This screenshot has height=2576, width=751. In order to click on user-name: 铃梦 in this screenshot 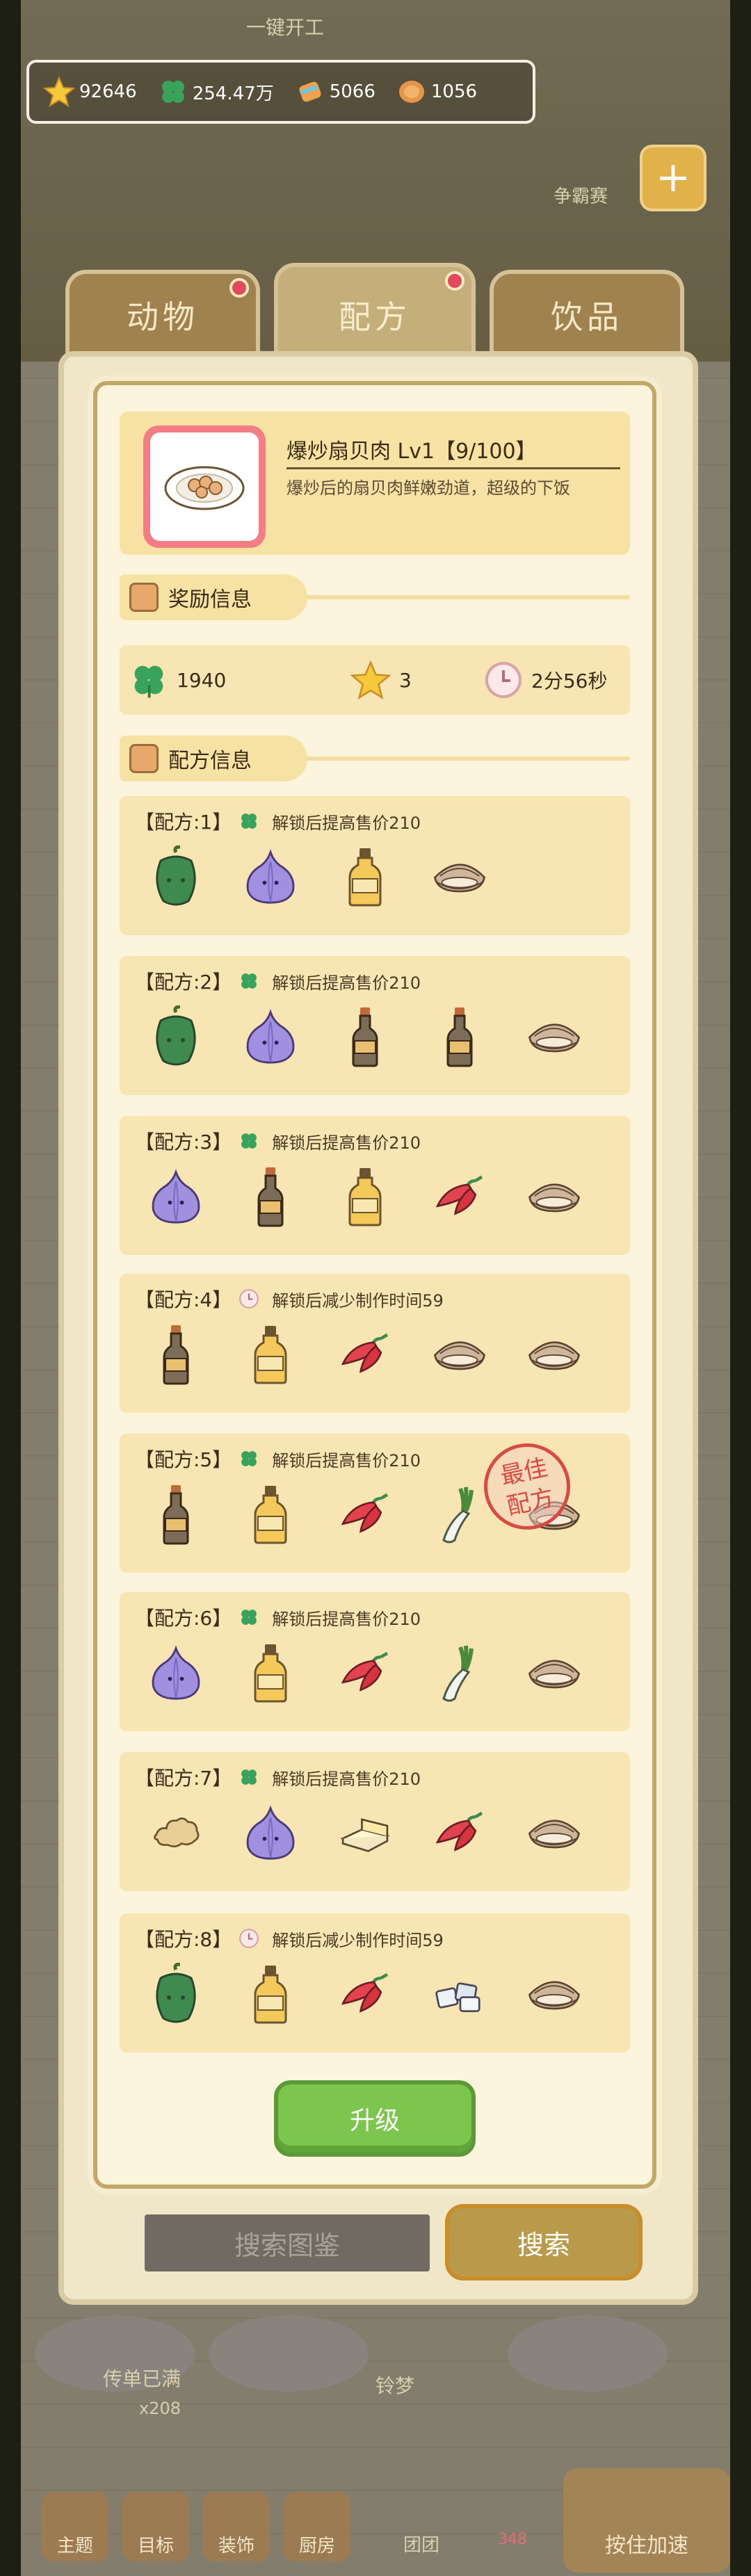, I will do `click(395, 2385)`.